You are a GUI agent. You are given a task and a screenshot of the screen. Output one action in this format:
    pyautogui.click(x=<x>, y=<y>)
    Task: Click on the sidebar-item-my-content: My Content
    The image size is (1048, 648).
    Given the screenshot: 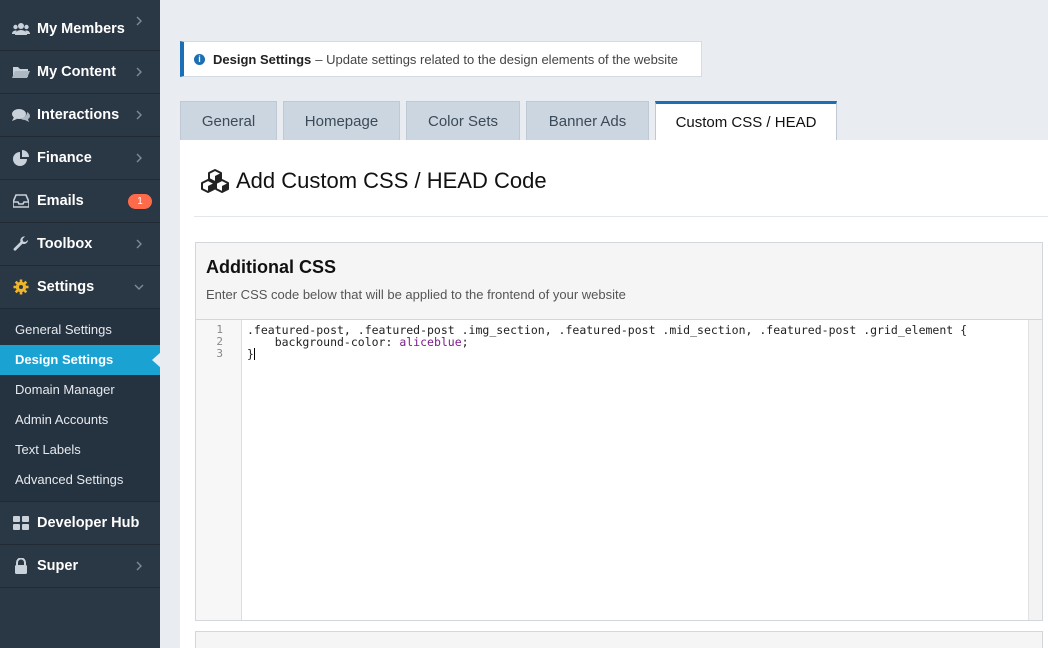 What is the action you would take?
    pyautogui.click(x=80, y=72)
    